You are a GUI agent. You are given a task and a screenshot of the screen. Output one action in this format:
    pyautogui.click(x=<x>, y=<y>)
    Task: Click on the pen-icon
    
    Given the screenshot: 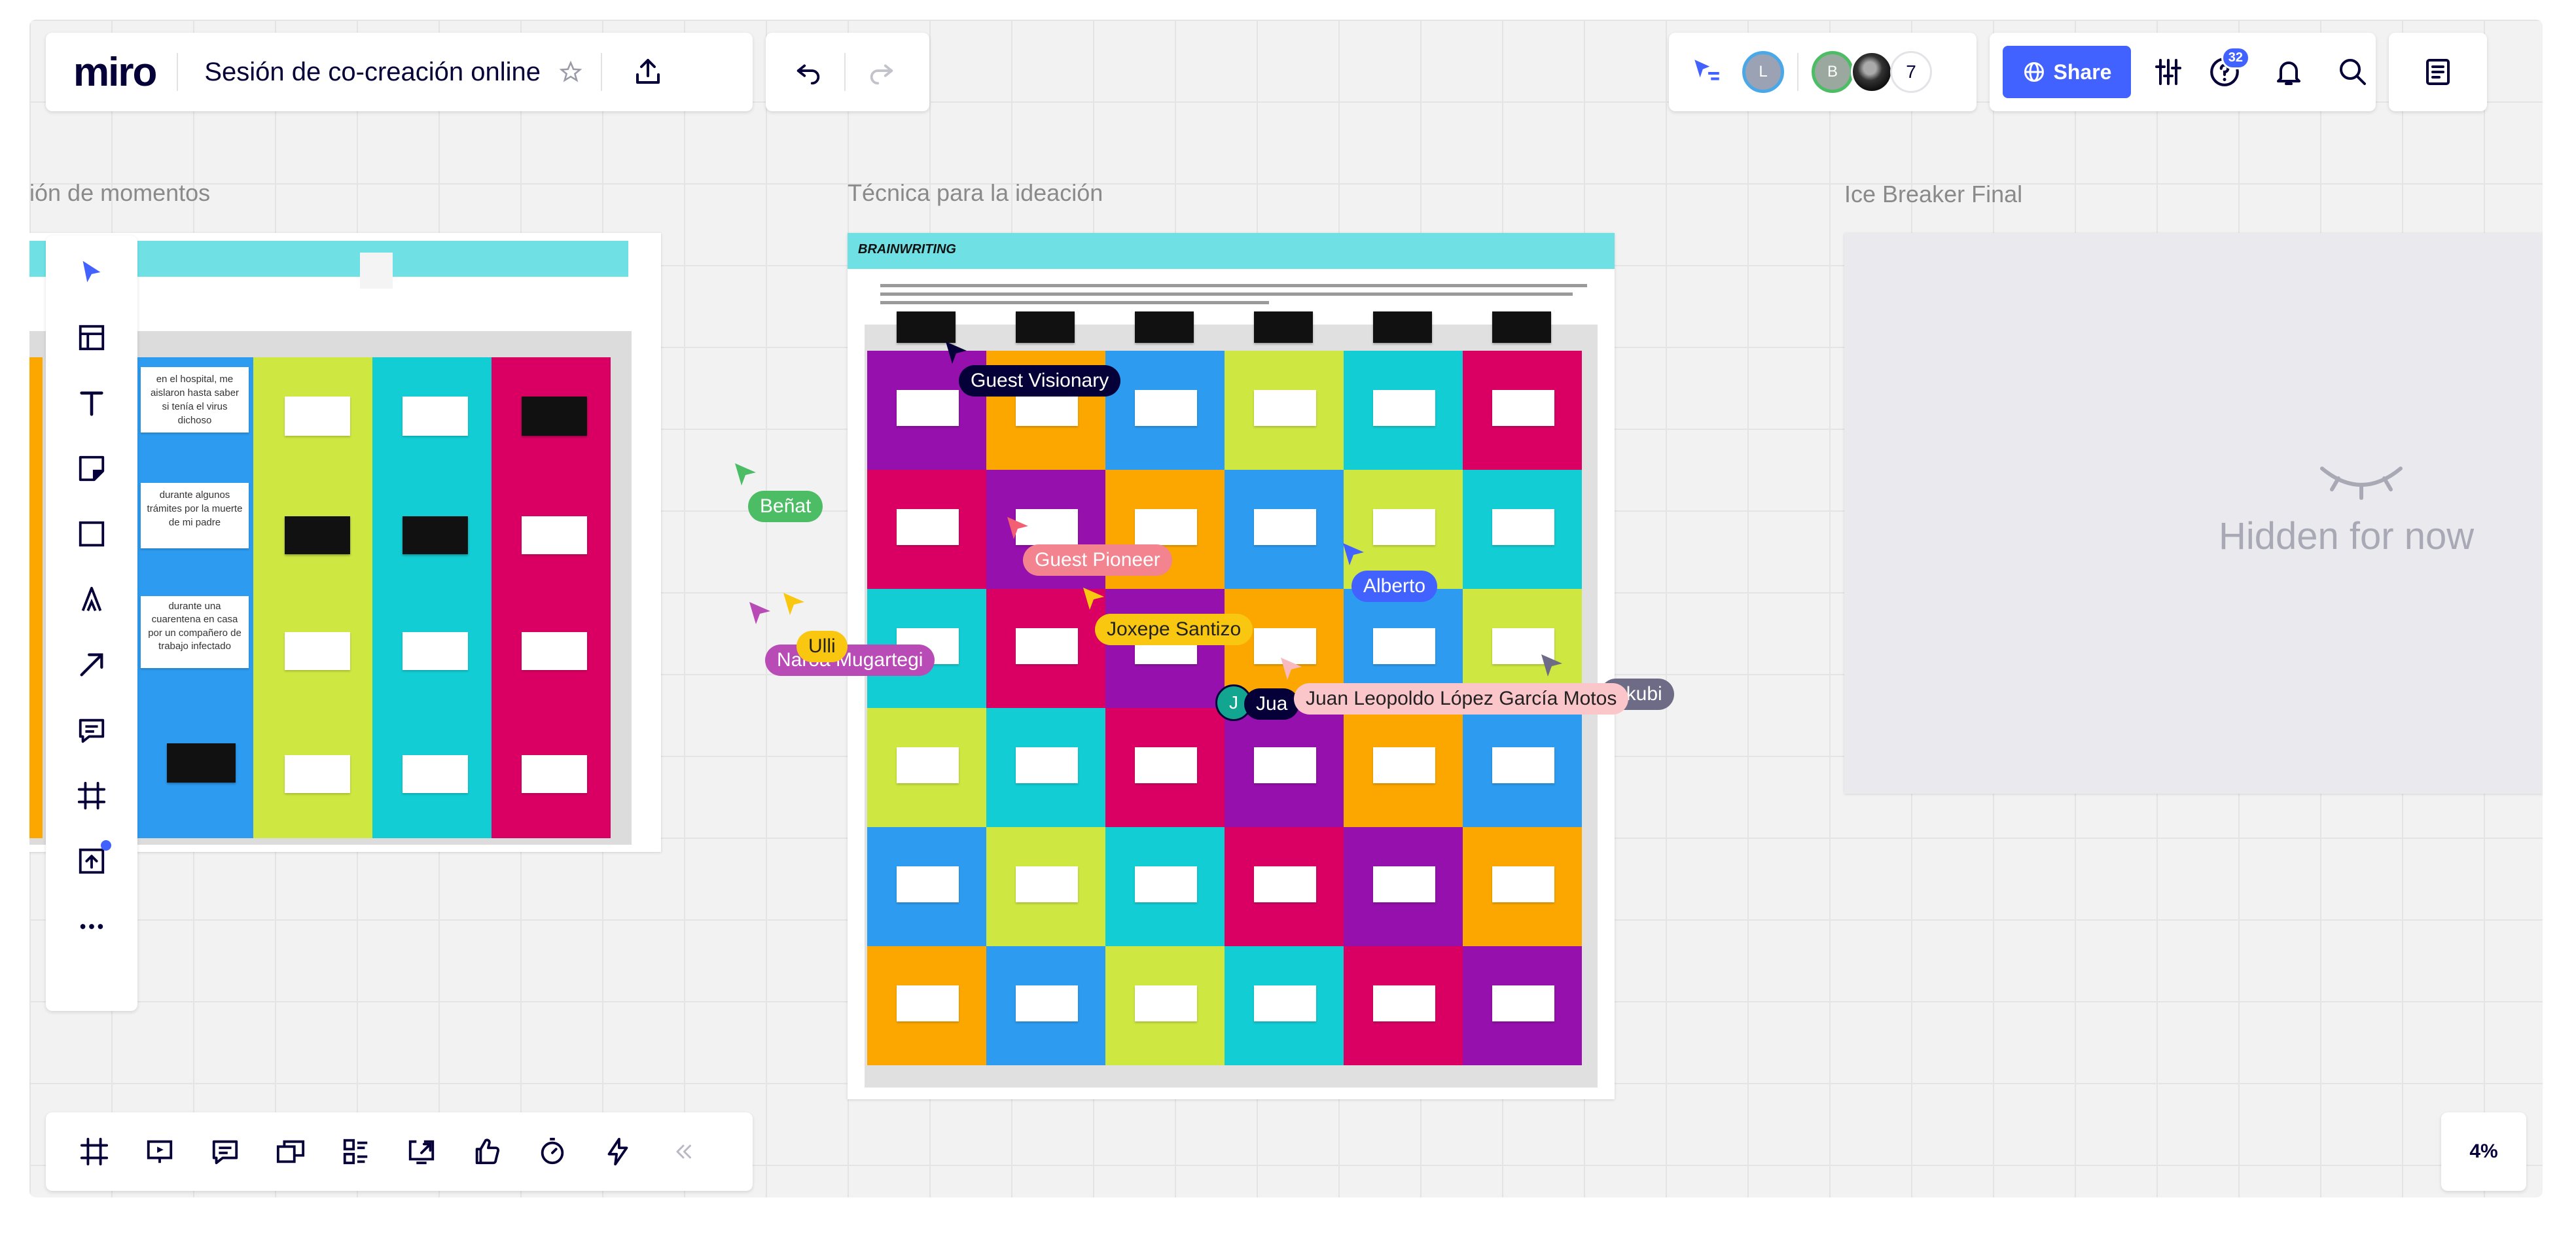 What is the action you would take?
    pyautogui.click(x=91, y=599)
    